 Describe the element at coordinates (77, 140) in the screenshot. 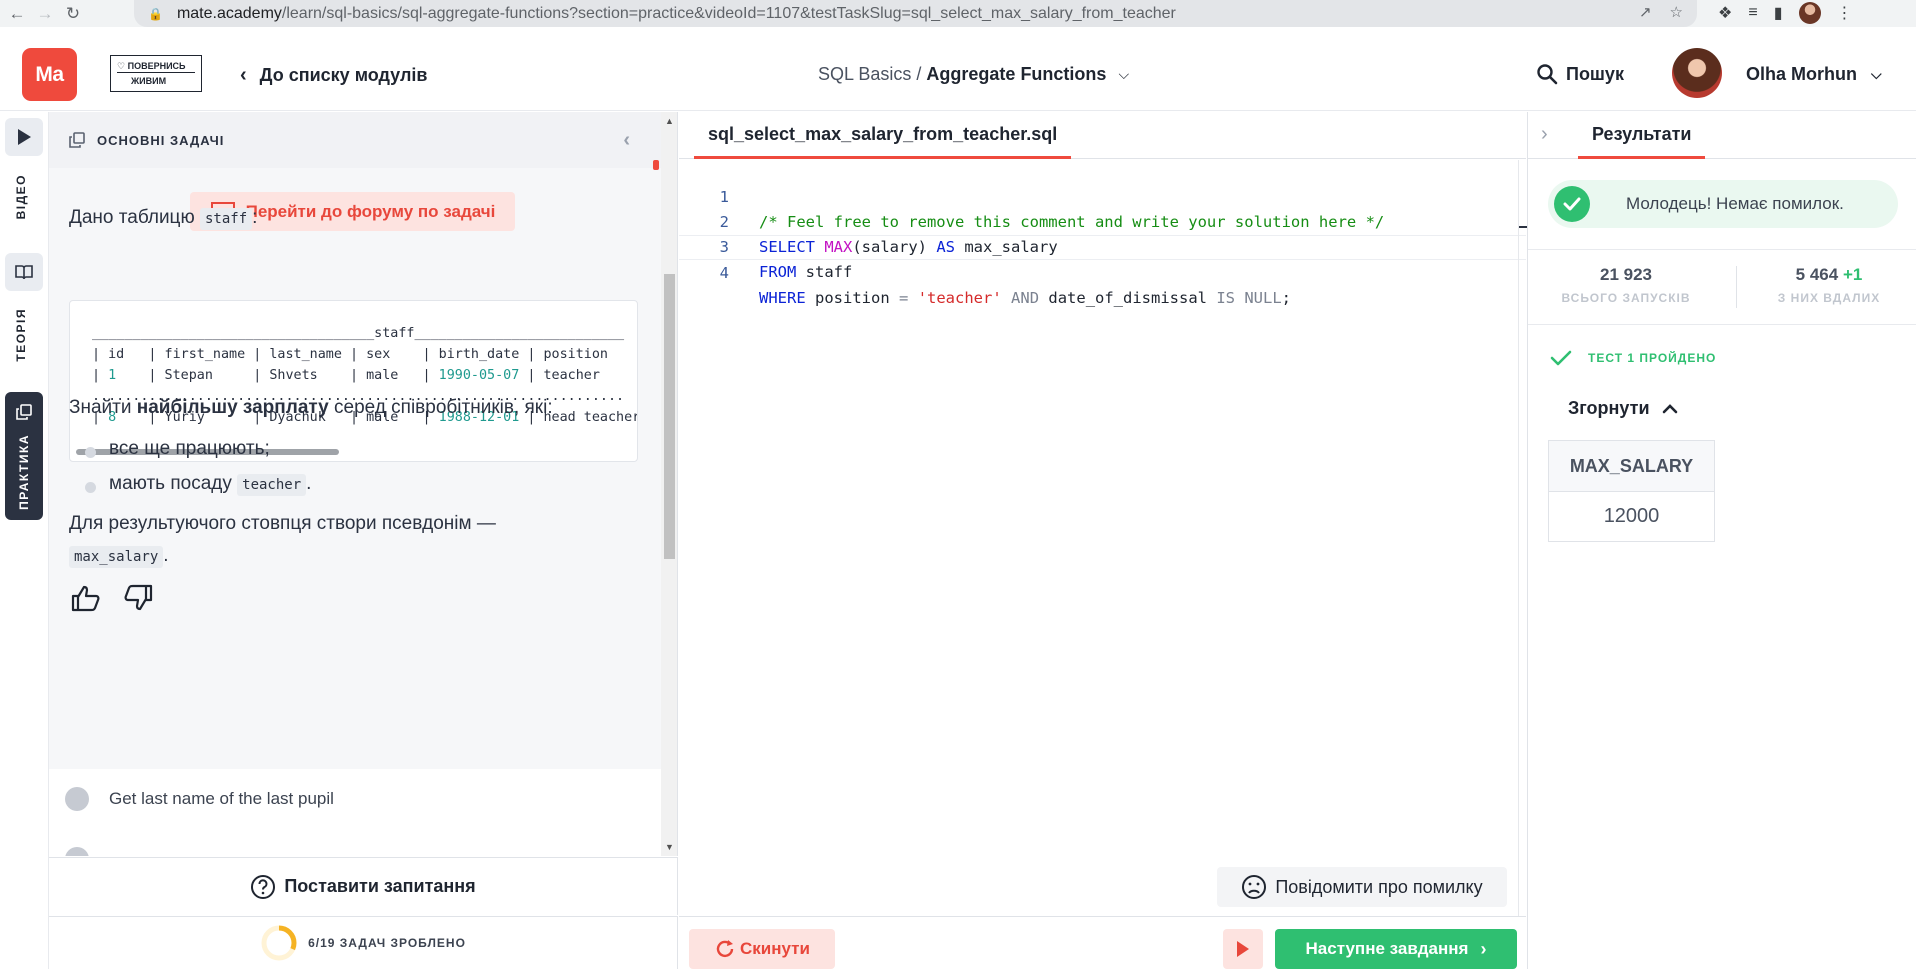

I see `copy-icon` at that location.